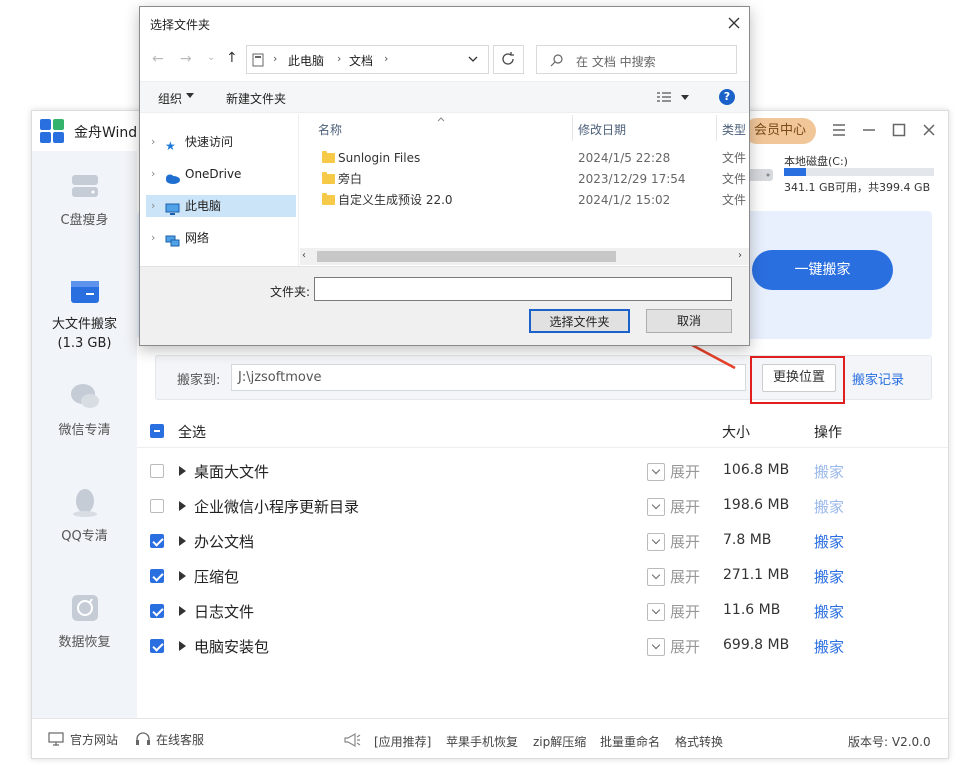 This screenshot has width=968, height=765. I want to click on file-list-item: 自定义生成预设 22.0 2024/1/2 15:02 文件, so click(534, 200).